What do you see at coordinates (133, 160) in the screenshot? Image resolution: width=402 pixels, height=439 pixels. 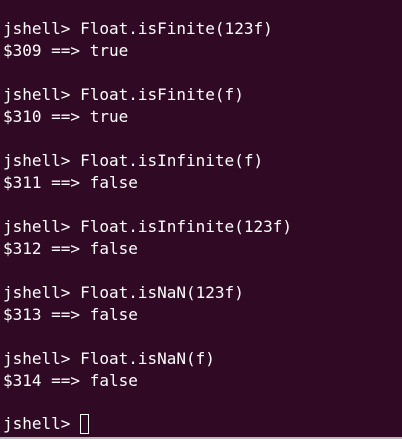 I see `command-line: jshell> Float.isInfinite(f)` at bounding box center [133, 160].